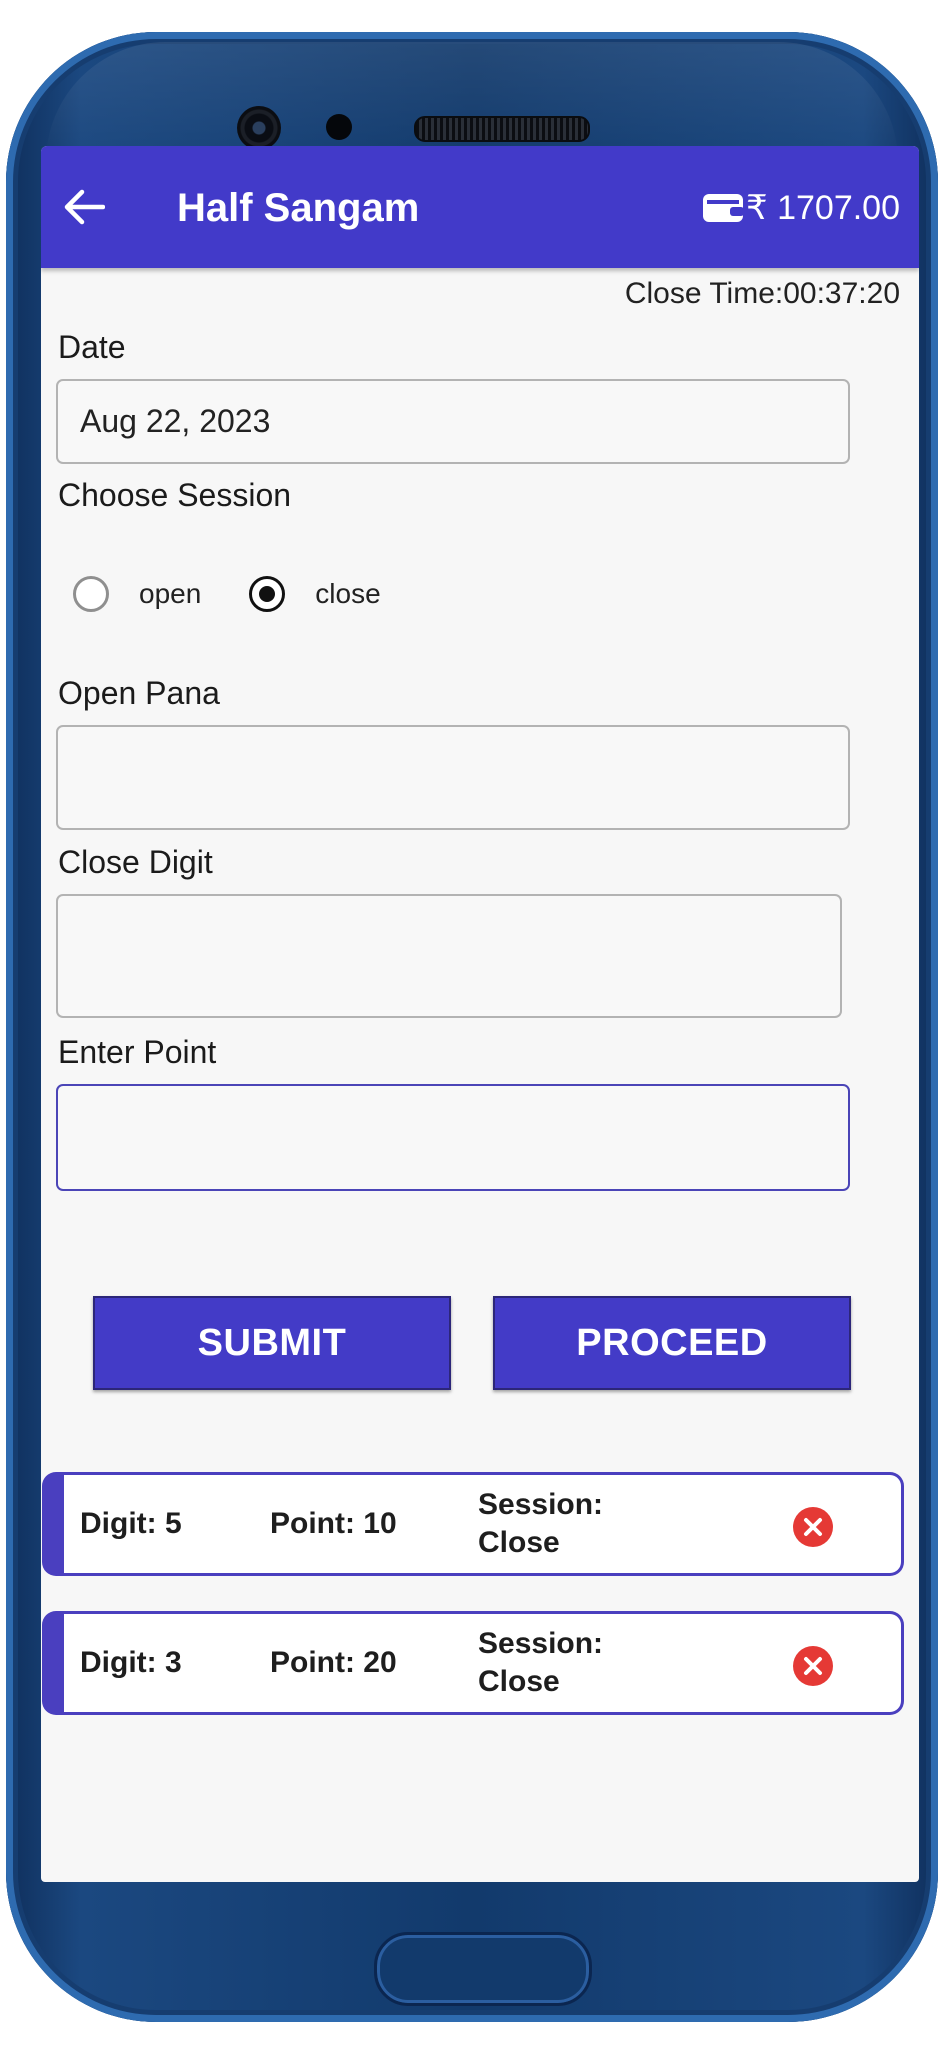  Describe the element at coordinates (92, 347) in the screenshot. I see `date-label: Date` at that location.